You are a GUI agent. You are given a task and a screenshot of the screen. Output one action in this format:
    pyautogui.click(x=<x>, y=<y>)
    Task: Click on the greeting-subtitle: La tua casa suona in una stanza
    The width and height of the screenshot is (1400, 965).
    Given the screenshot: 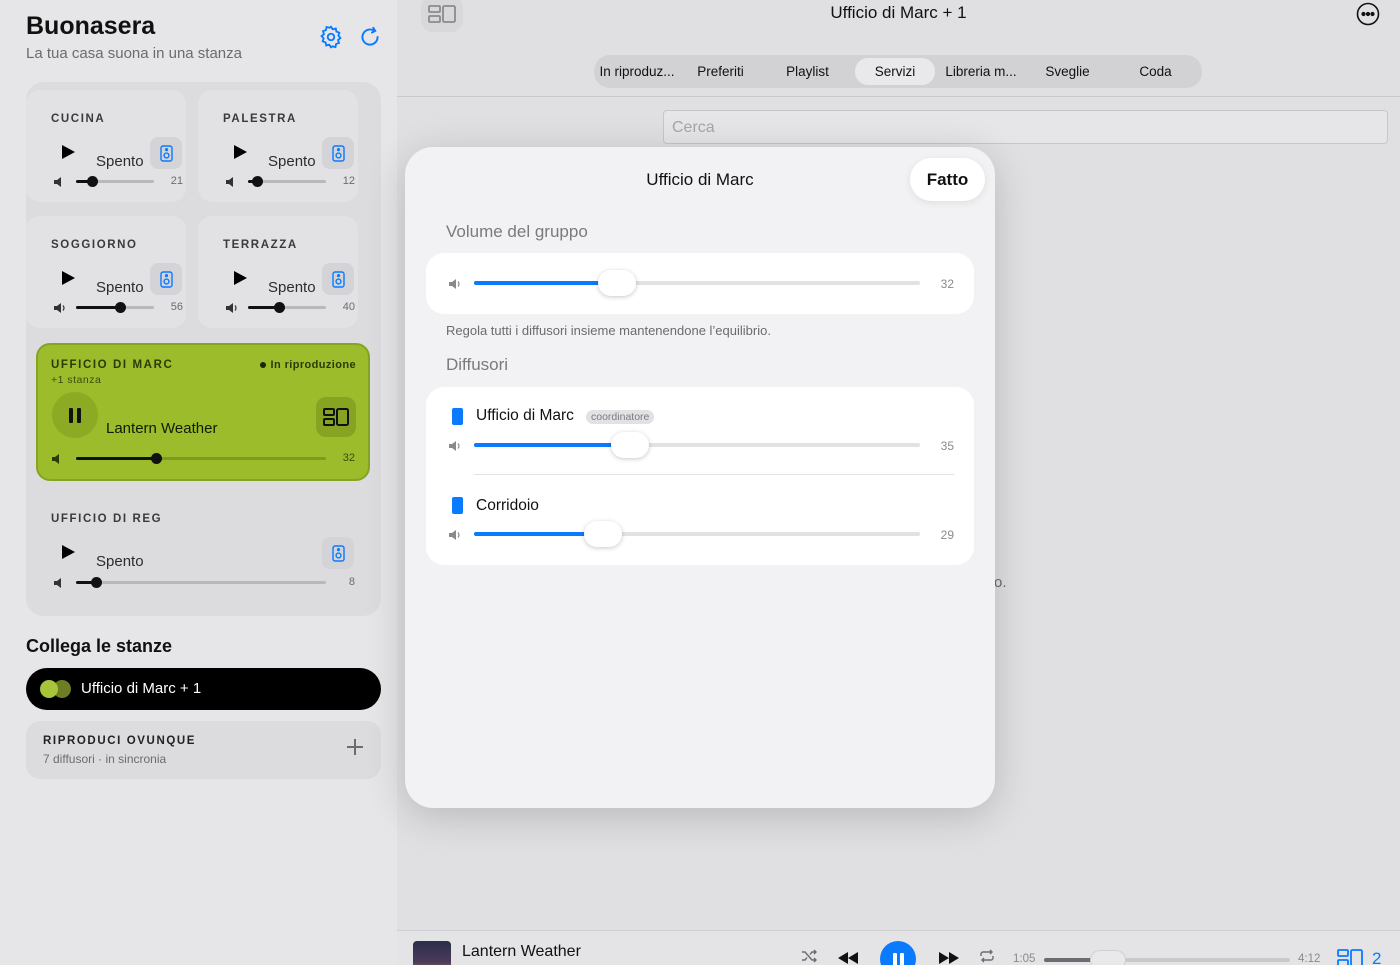 What is the action you would take?
    pyautogui.click(x=134, y=53)
    